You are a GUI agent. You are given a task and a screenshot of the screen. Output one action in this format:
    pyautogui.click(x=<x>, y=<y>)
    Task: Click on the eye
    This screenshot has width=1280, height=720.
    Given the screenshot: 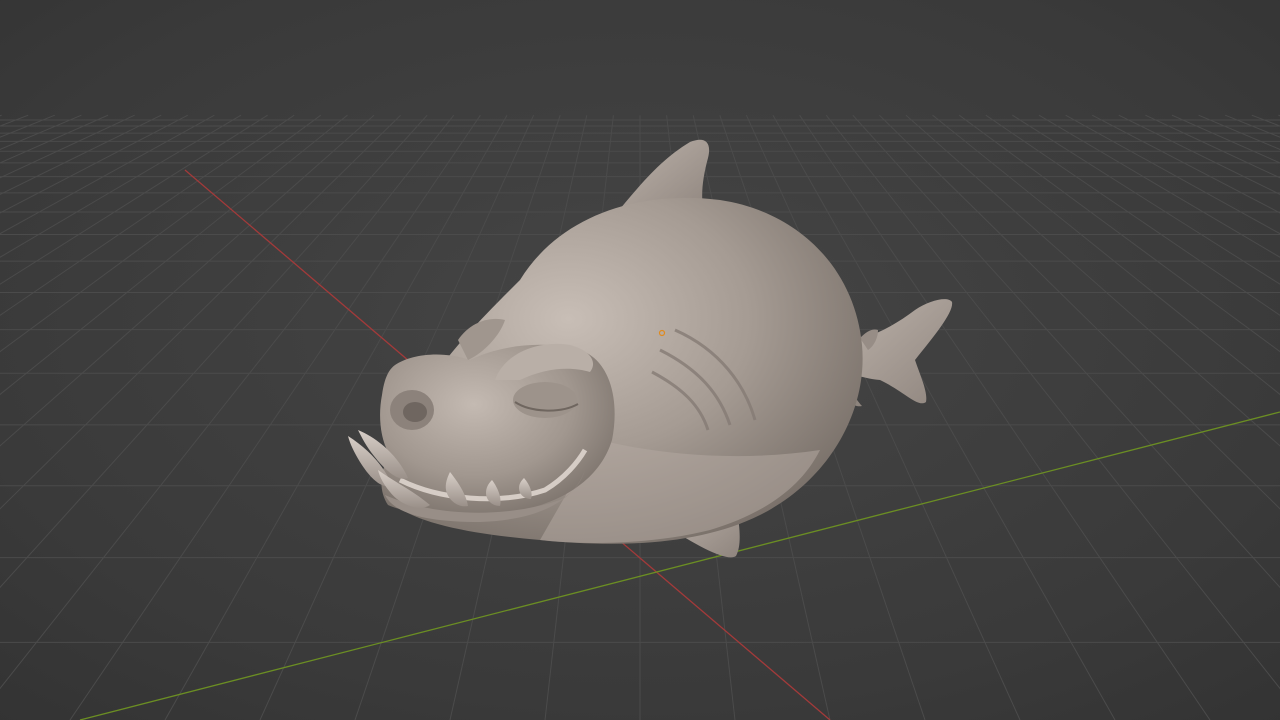 What is the action you would take?
    pyautogui.click(x=545, y=400)
    